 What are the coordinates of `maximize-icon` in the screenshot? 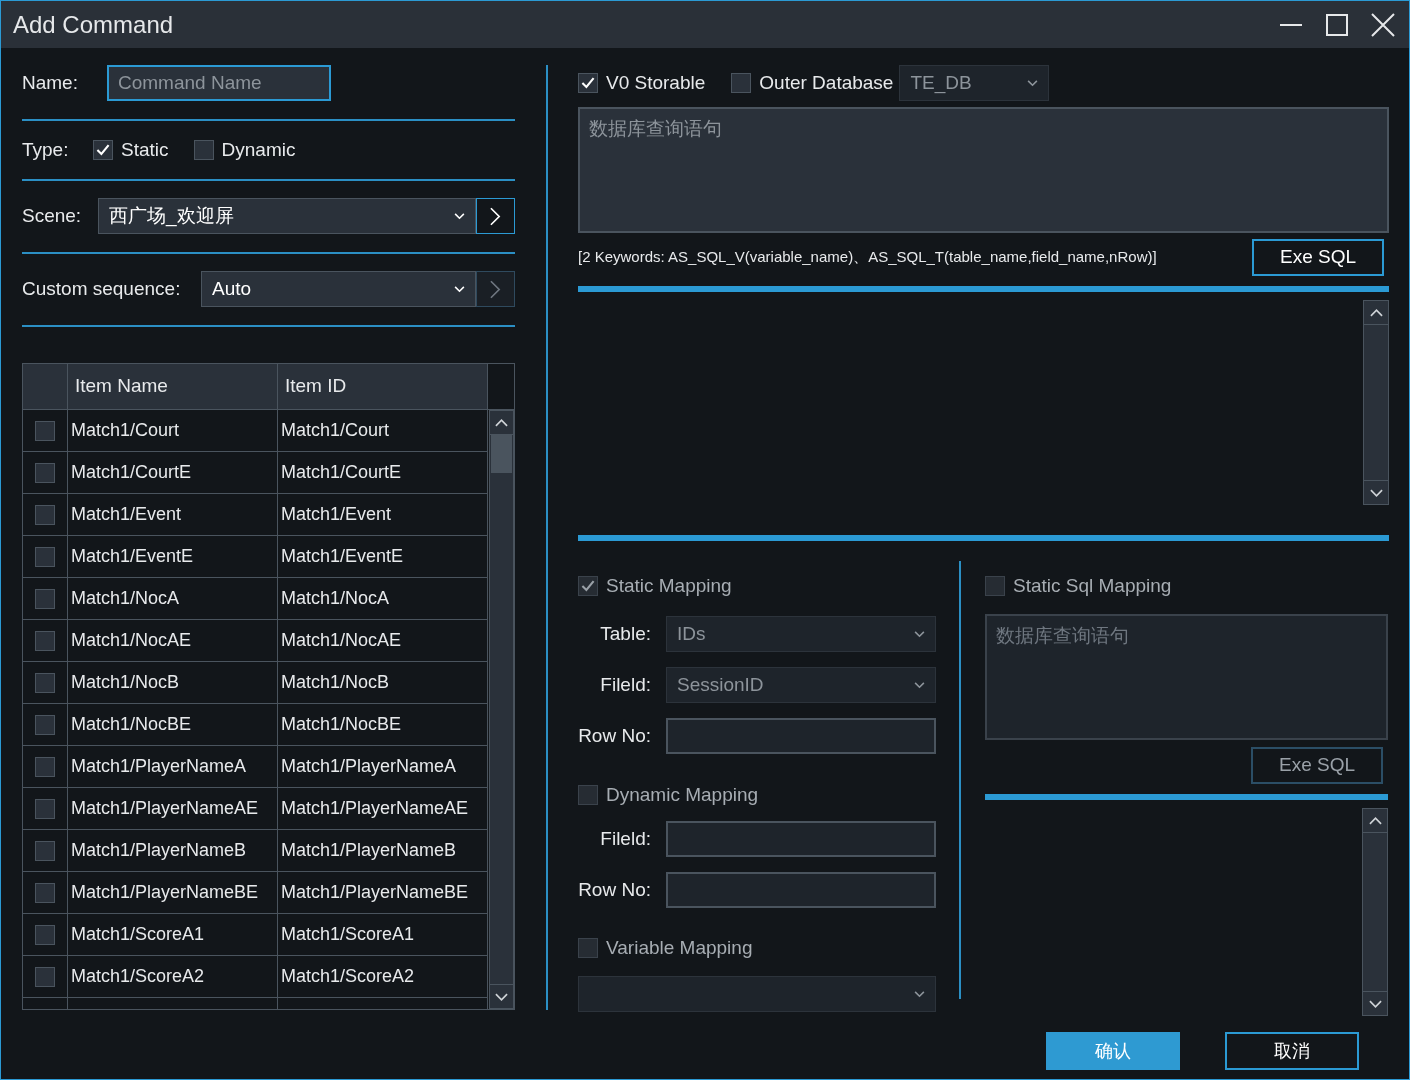 It's located at (1337, 24).